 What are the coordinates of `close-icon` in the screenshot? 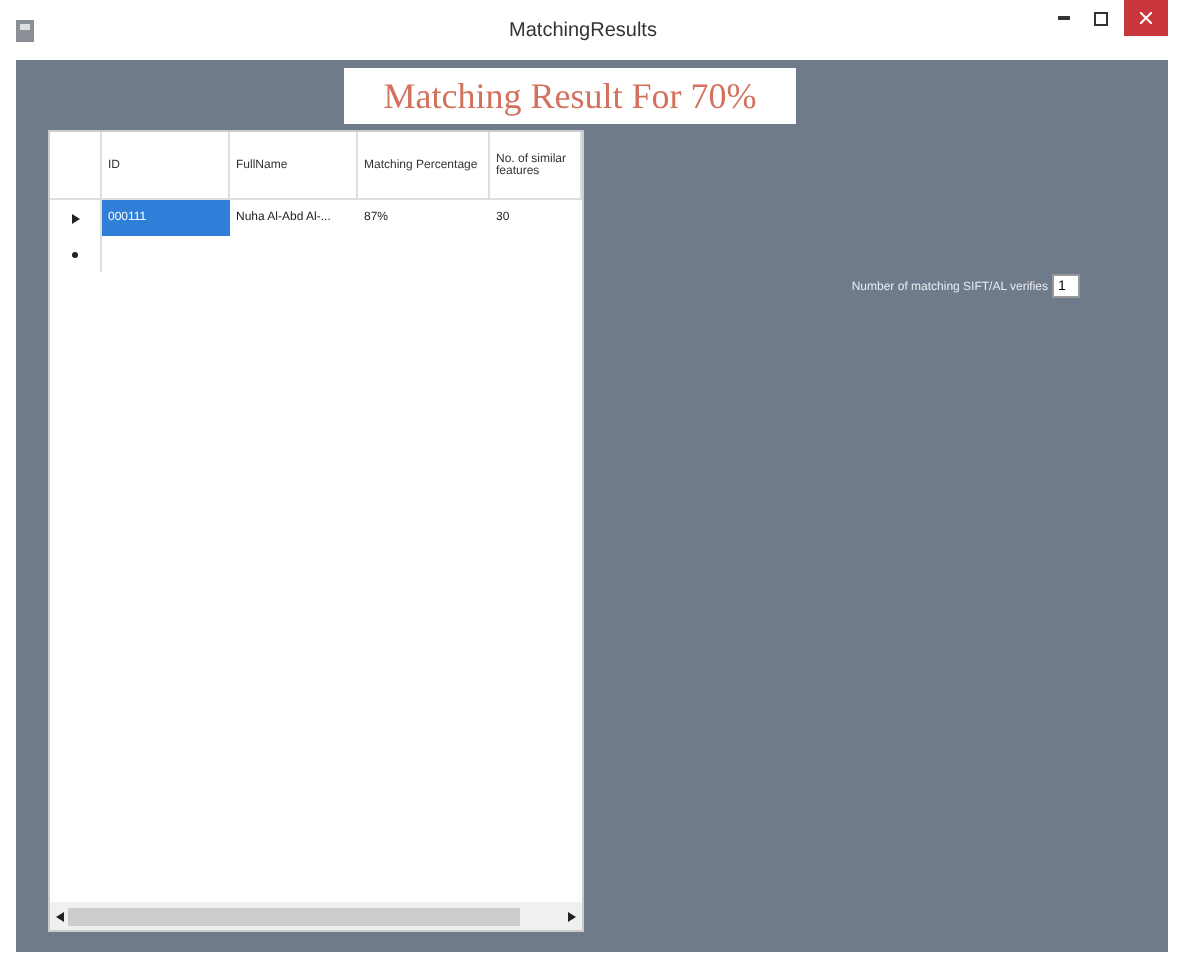 It's located at (1146, 18).